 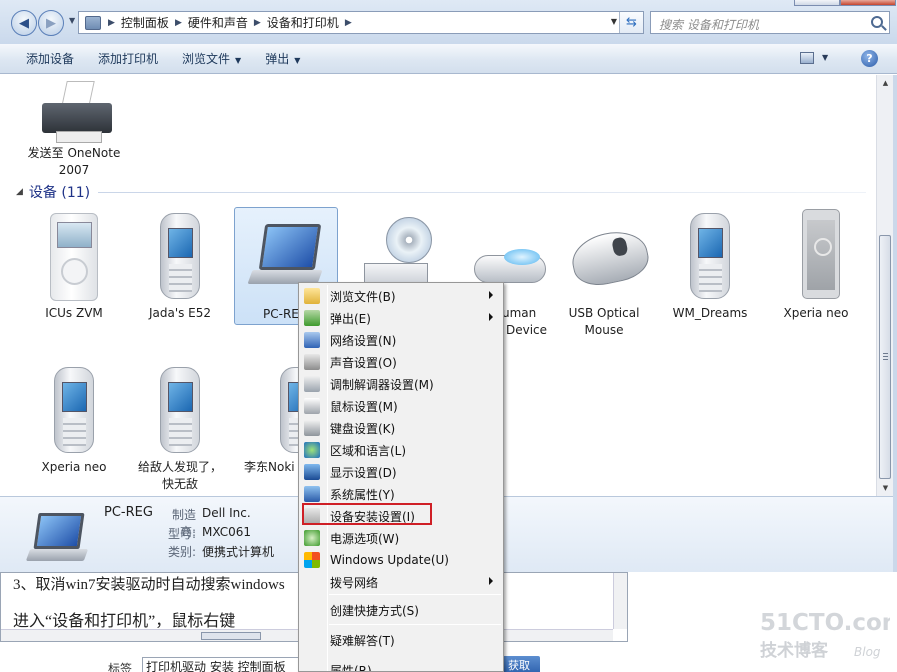 I want to click on device-item: 给敌人发现了， 快无敌, so click(x=180, y=428).